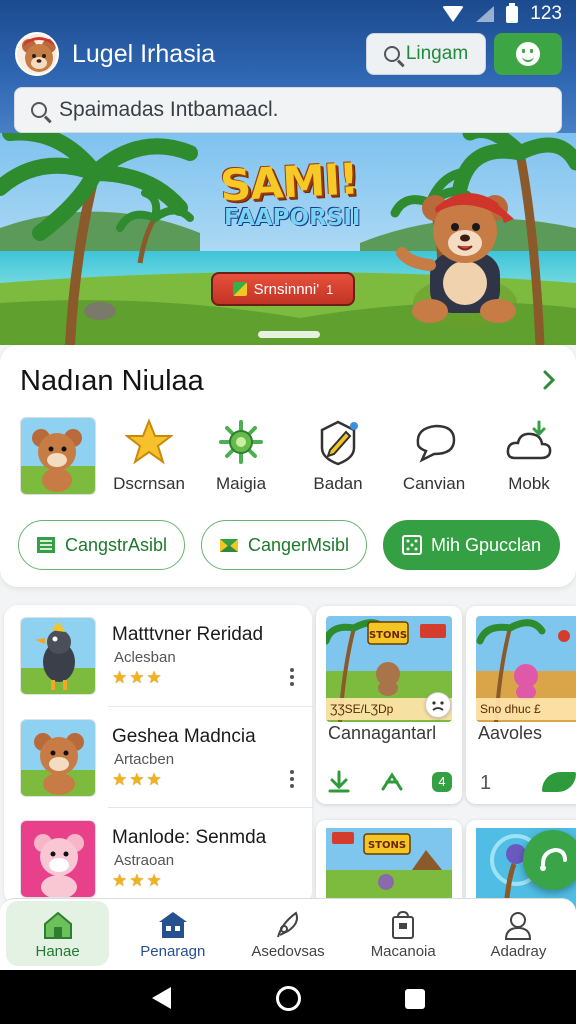  I want to click on category-item: Mobk, so click(529, 453).